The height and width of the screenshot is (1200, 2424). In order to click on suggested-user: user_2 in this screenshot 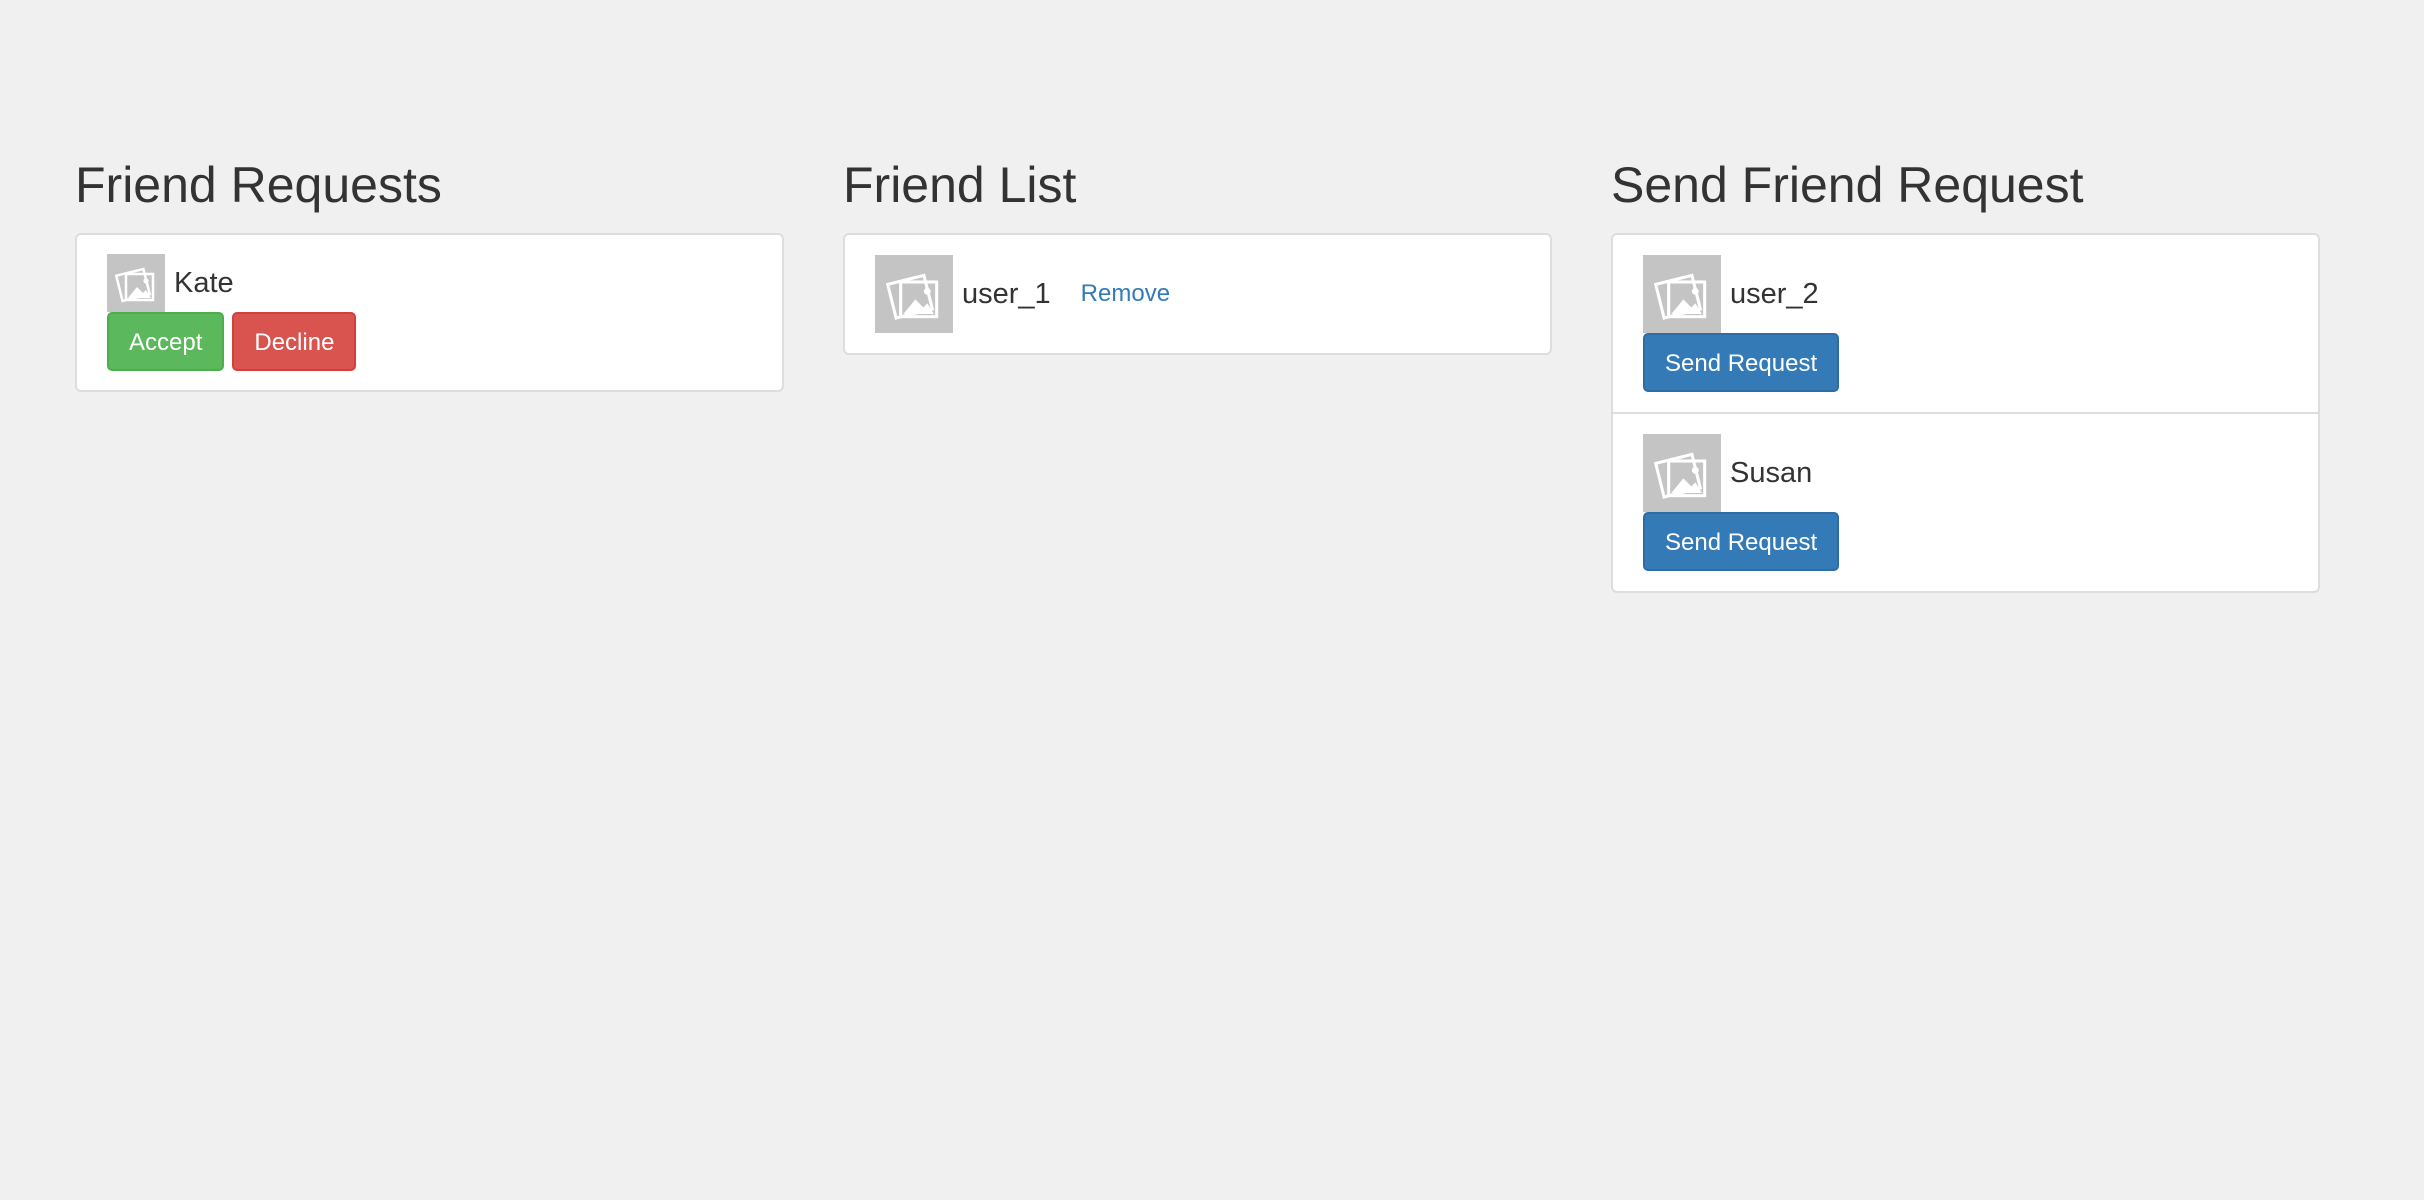, I will do `click(1965, 294)`.